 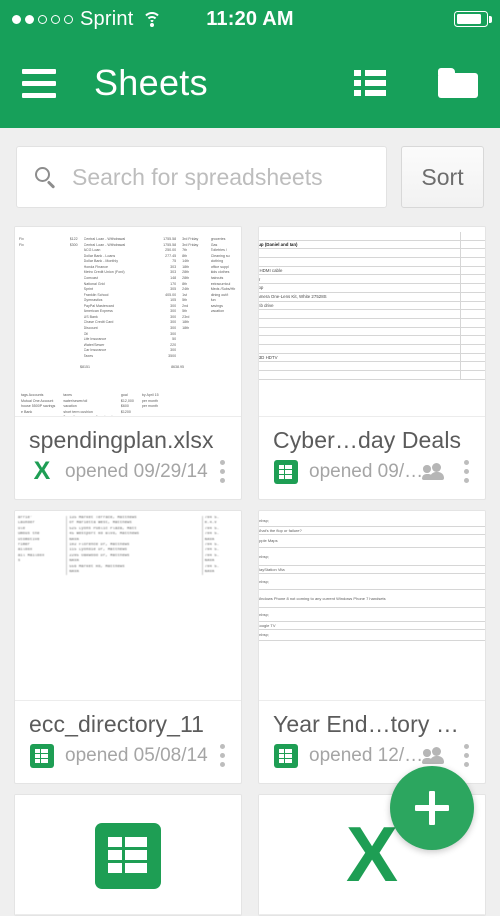 What do you see at coordinates (121, 440) in the screenshot?
I see `file-name: spendingplan.xlsx` at bounding box center [121, 440].